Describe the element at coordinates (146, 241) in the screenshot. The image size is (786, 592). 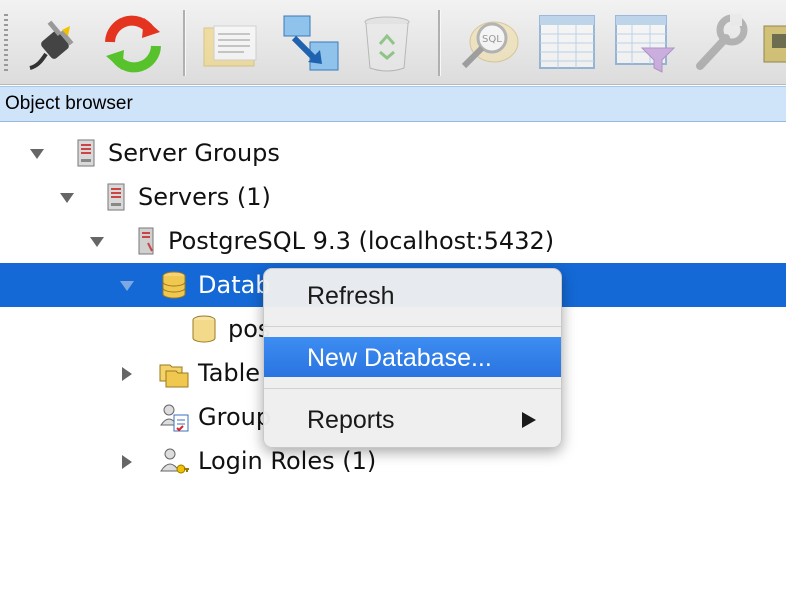
I see `server-icon` at that location.